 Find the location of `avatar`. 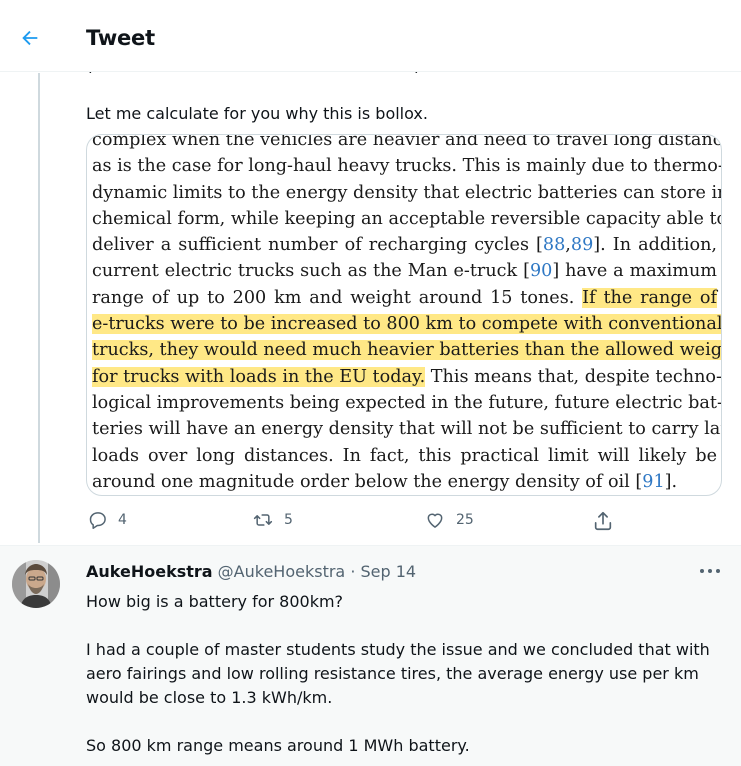

avatar is located at coordinates (36, 584).